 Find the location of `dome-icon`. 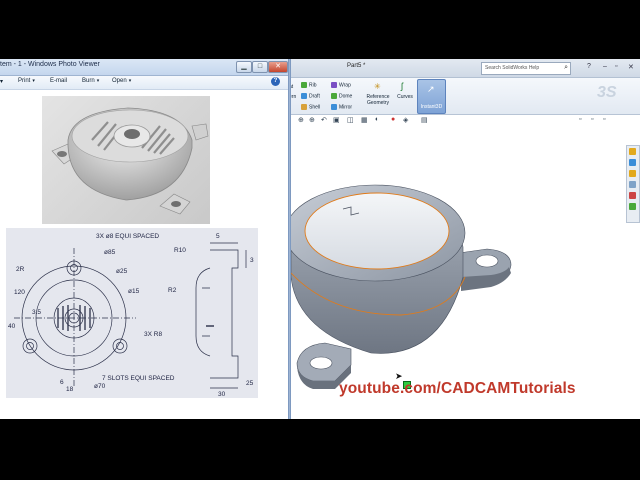

dome-icon is located at coordinates (334, 96).